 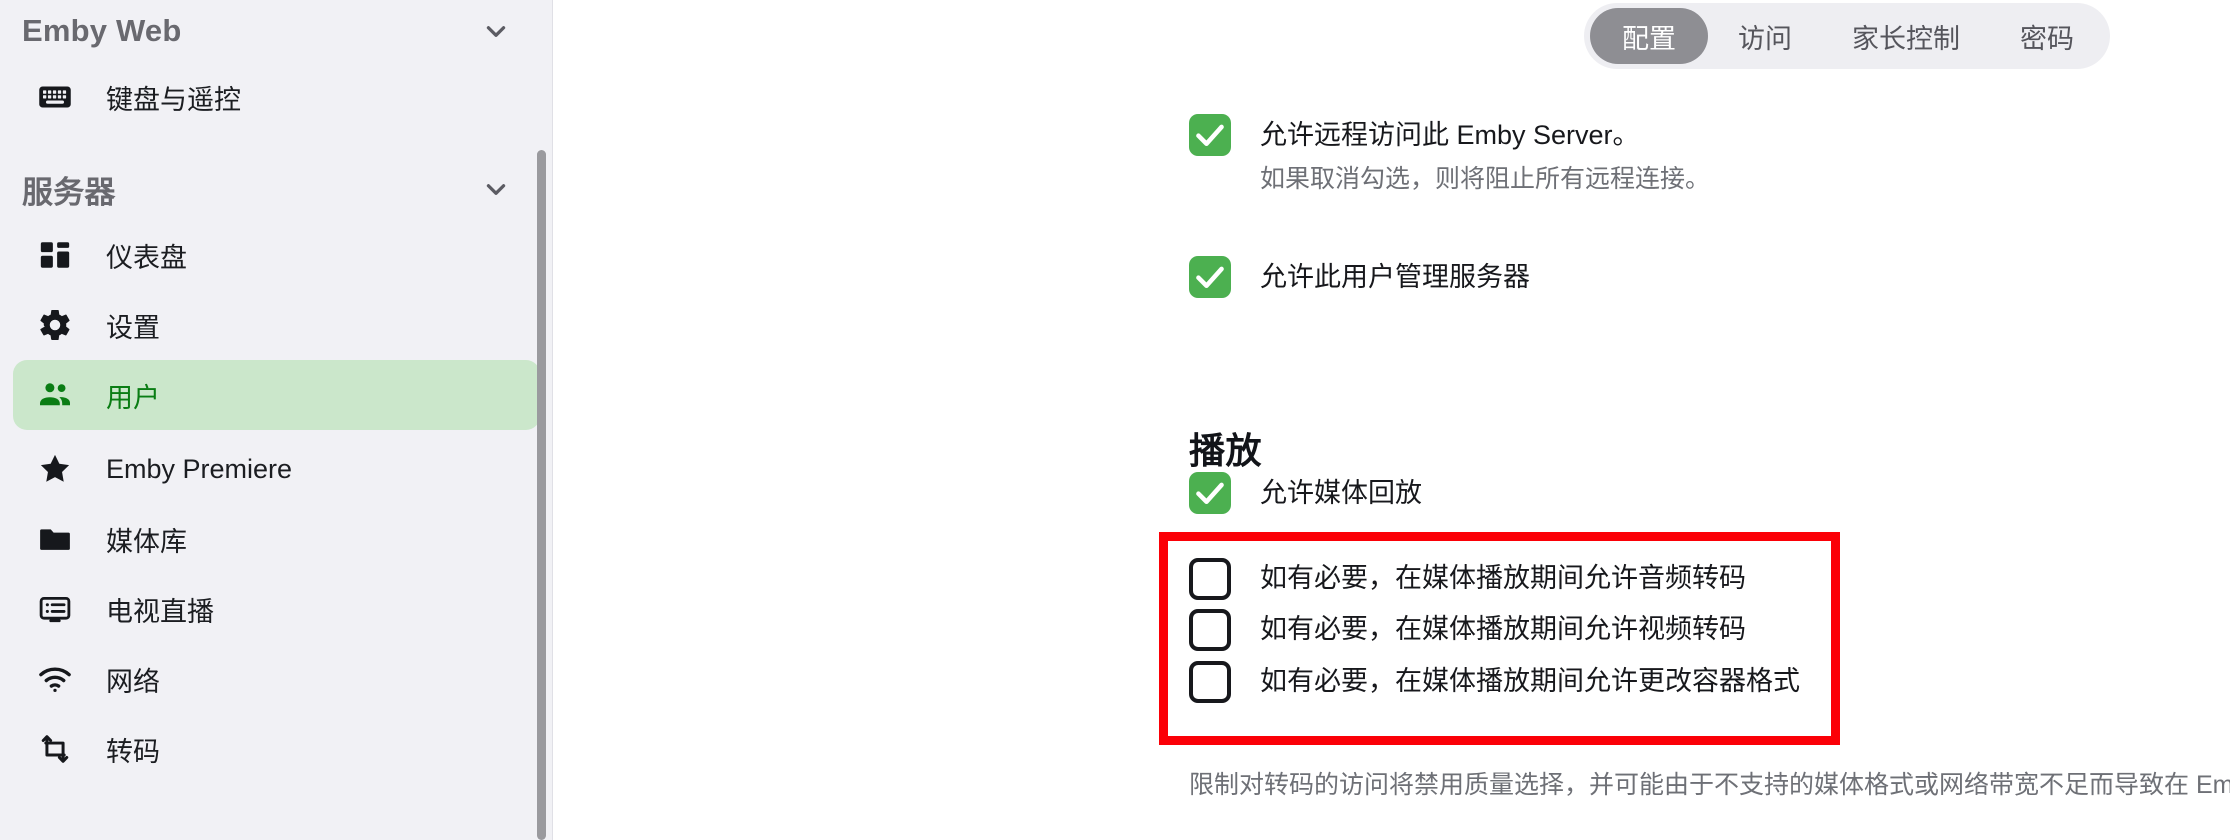 I want to click on video-transcoding-row: 如有必要，在媒体播放期间允许视频转码, so click(x=1467, y=629).